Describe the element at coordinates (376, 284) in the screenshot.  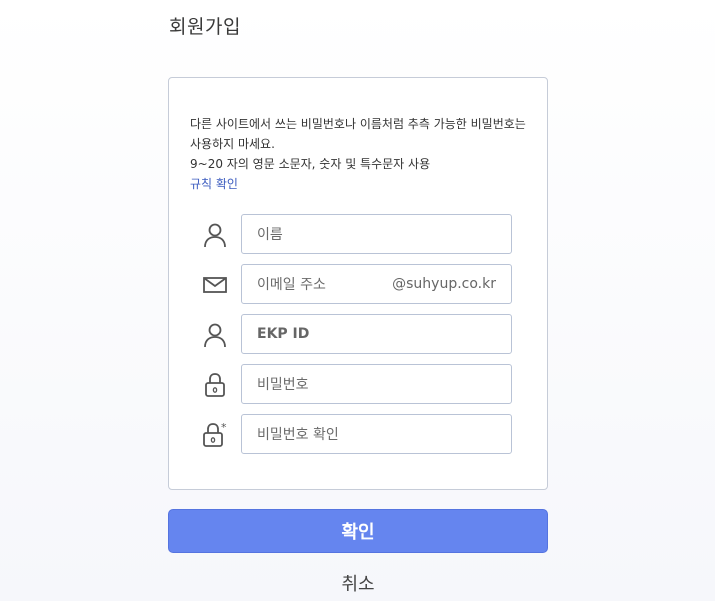
I see `email-input: 이메일 주소 @suhyup.co.kr` at that location.